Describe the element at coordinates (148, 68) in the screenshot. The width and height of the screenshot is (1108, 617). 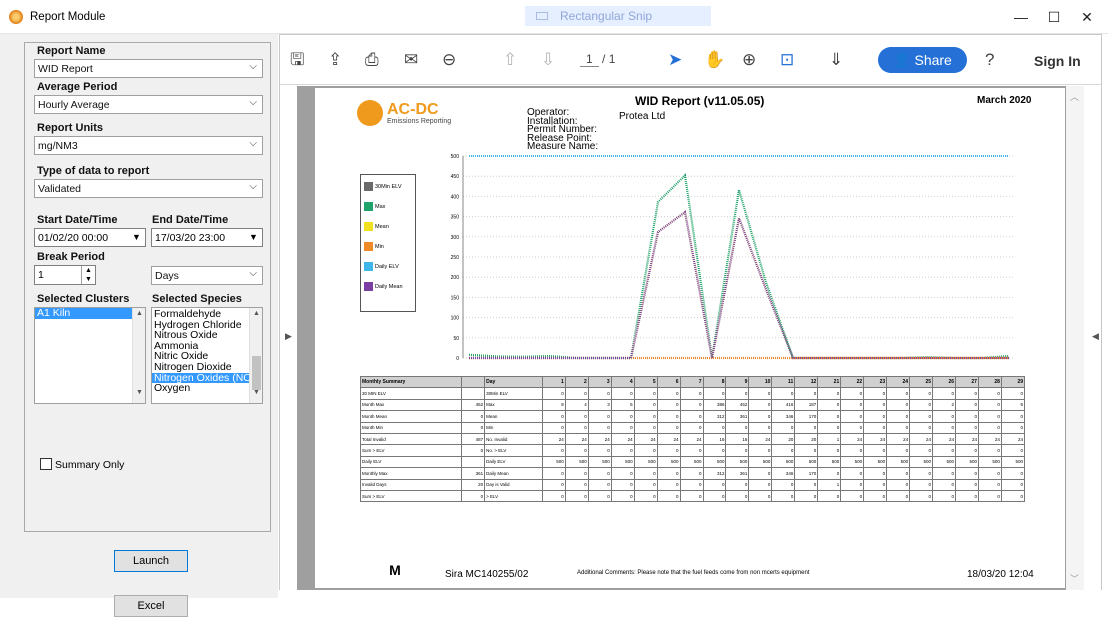
I see `report-name-select: WID Report ⌵` at that location.